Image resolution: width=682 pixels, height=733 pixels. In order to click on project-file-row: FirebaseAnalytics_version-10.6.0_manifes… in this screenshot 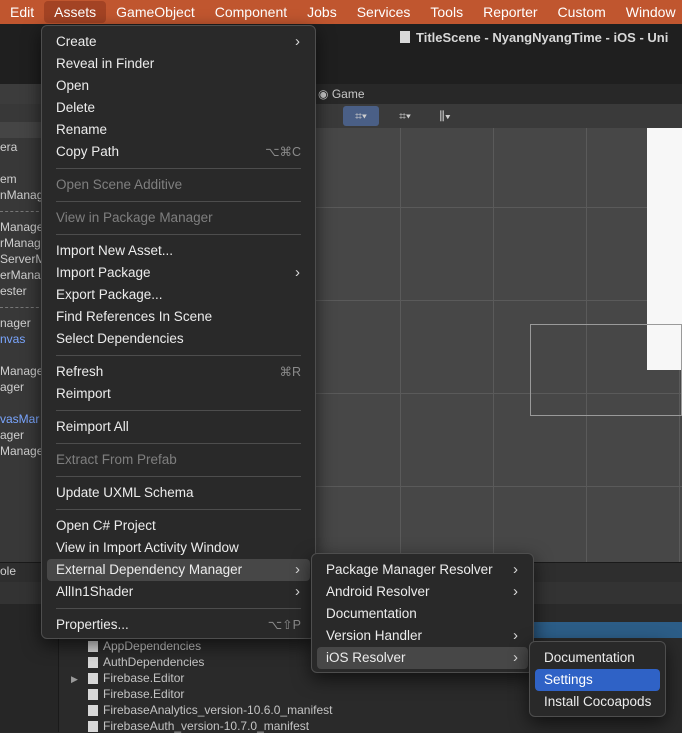, I will do `click(217, 710)`.